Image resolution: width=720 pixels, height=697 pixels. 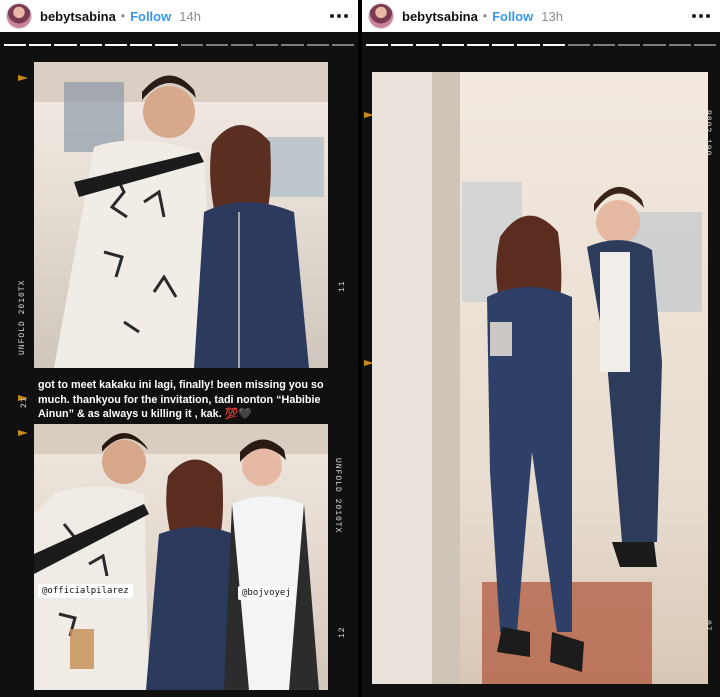 What do you see at coordinates (85, 591) in the screenshot?
I see `user-tag: @officialpilarez` at bounding box center [85, 591].